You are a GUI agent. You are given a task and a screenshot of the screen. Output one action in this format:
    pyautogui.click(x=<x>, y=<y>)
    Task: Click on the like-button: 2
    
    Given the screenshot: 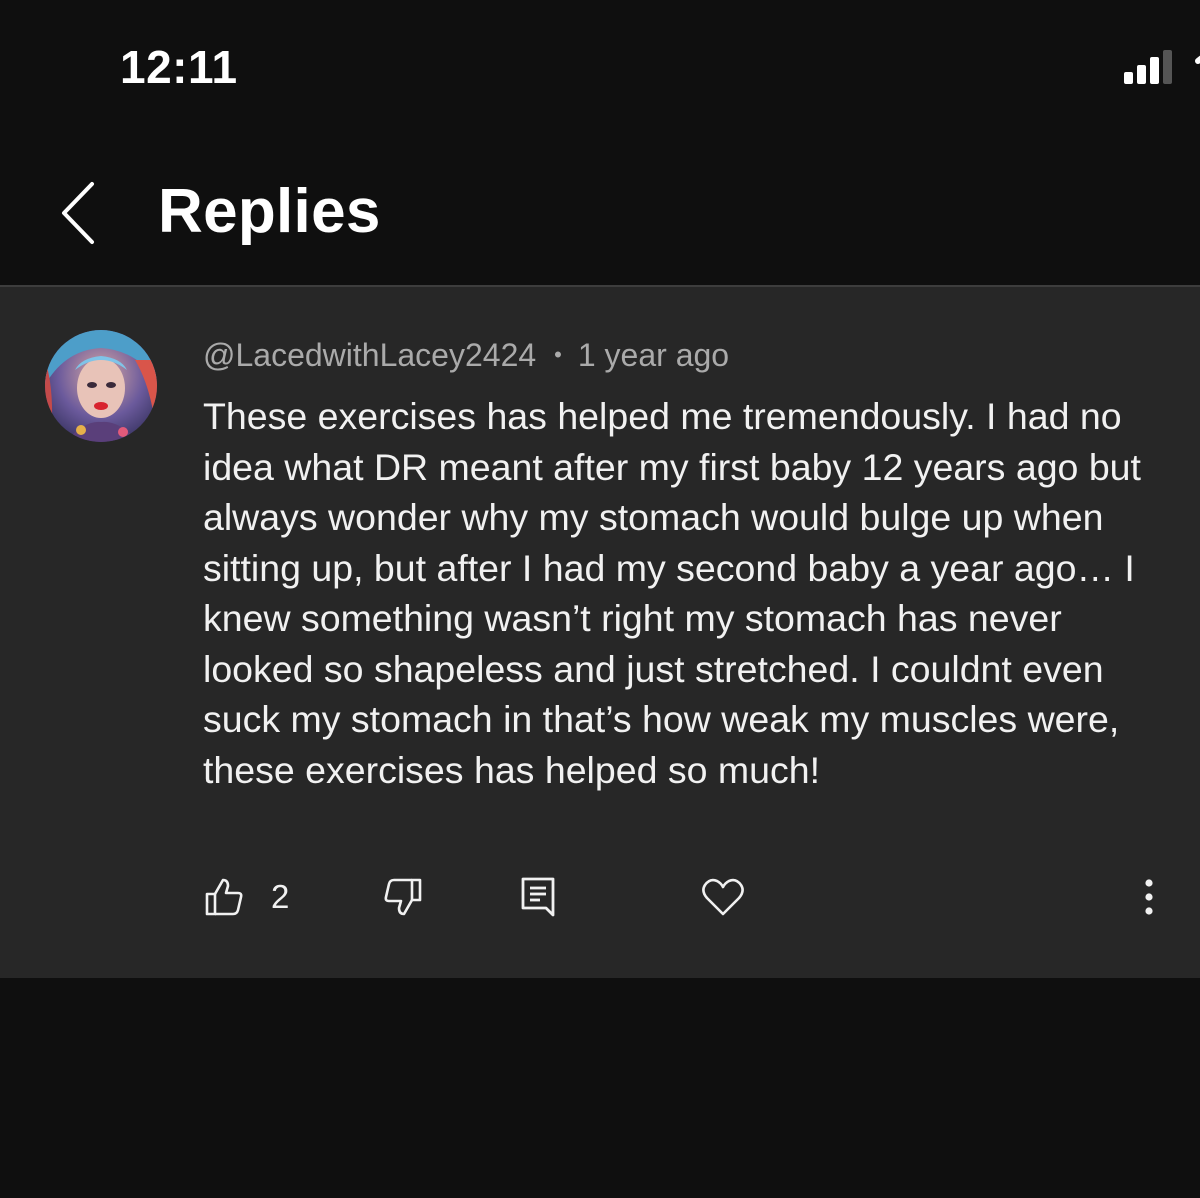 What is the action you would take?
    pyautogui.click(x=246, y=897)
    